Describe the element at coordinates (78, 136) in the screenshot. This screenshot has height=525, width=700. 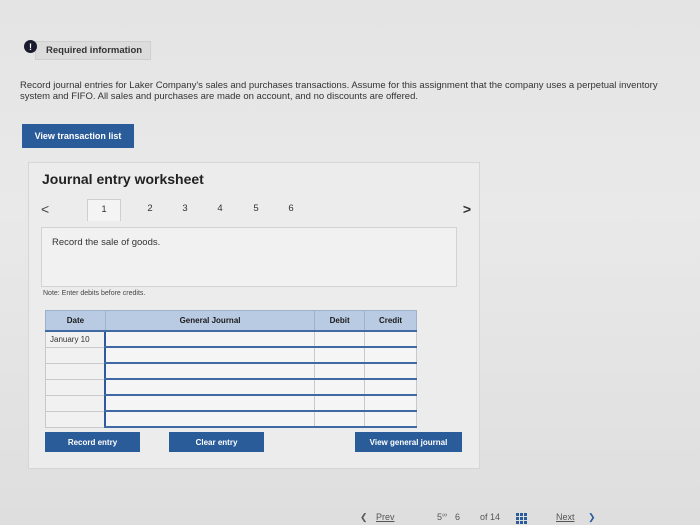
I see `view-transaction-list-button: View transaction list` at that location.